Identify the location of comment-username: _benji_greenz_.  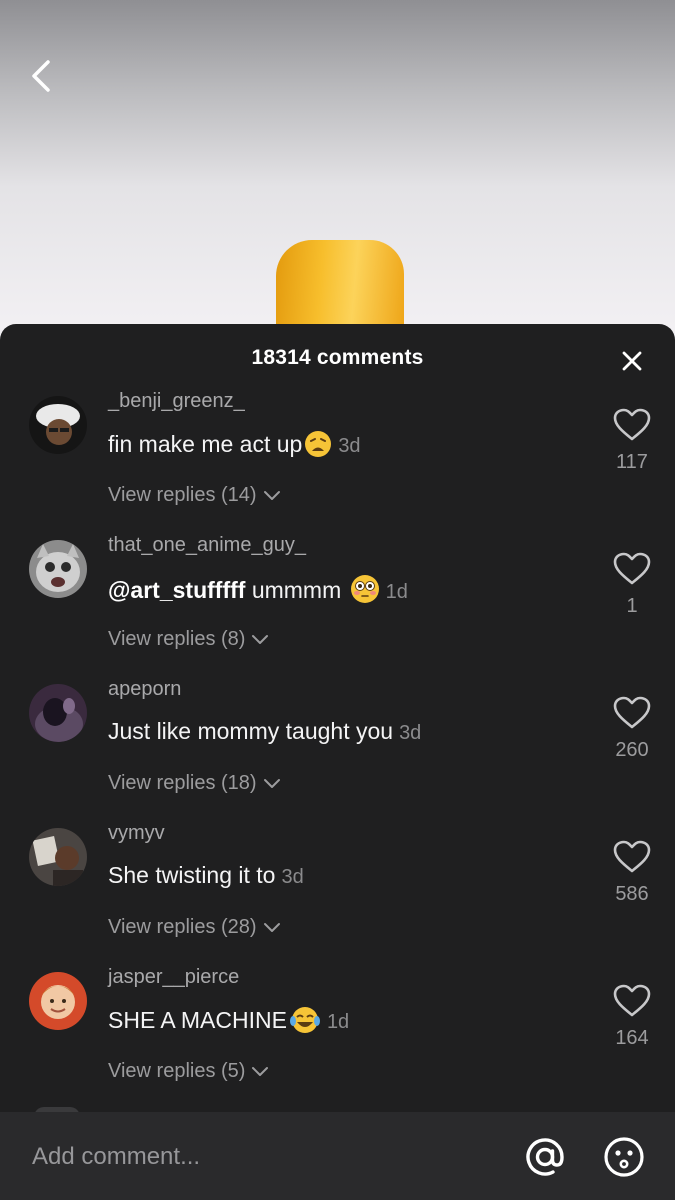
(176, 401).